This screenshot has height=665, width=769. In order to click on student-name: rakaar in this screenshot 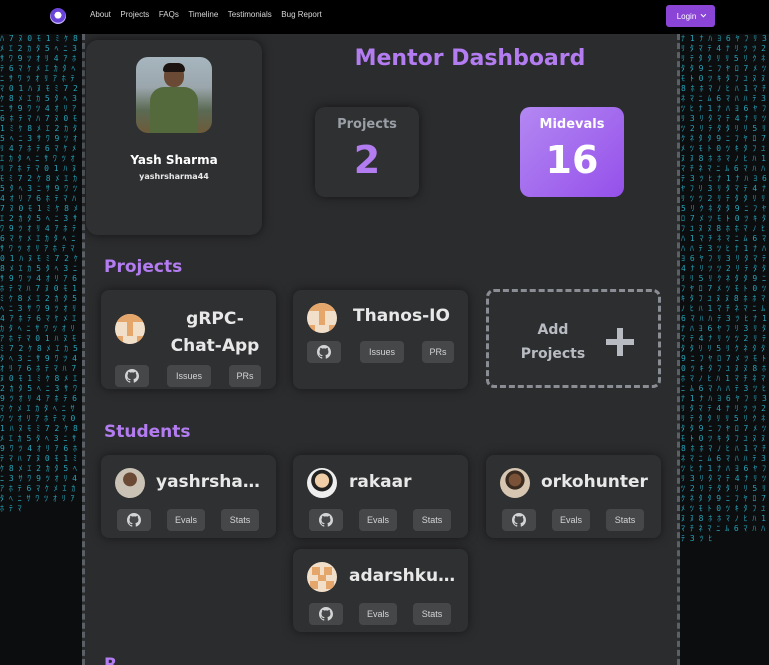, I will do `click(380, 482)`.